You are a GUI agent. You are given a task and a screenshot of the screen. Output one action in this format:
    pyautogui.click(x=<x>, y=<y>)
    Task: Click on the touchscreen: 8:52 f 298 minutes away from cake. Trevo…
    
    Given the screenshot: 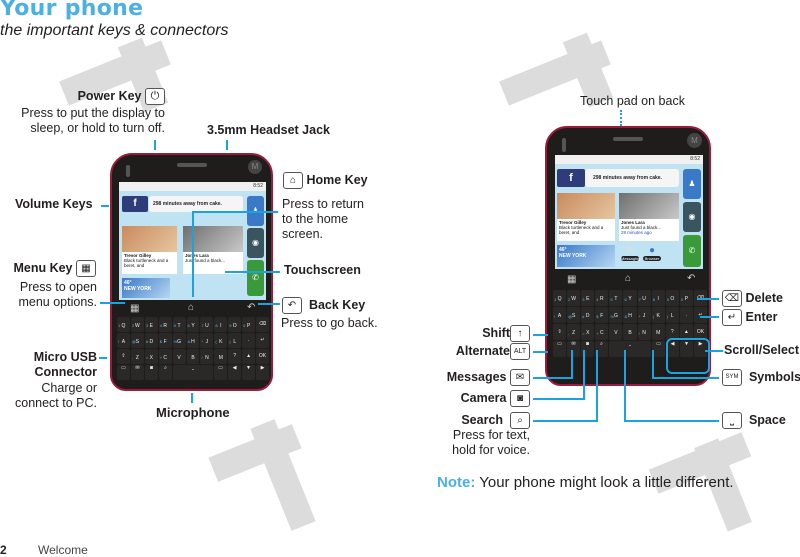 What is the action you would take?
    pyautogui.click(x=629, y=212)
    